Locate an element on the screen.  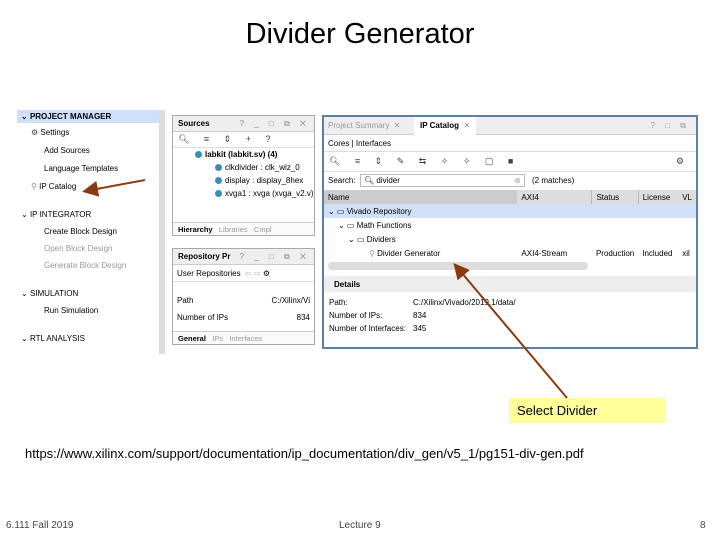
arrow-to-divider-generator is located at coordinates (510, 330).